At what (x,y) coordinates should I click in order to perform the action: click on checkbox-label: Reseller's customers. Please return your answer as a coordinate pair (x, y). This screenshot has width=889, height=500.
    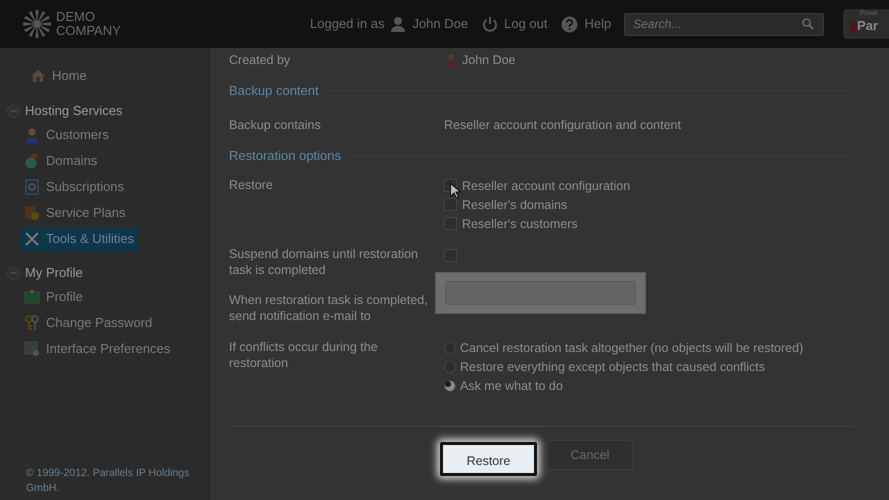
    Looking at the image, I should click on (520, 224).